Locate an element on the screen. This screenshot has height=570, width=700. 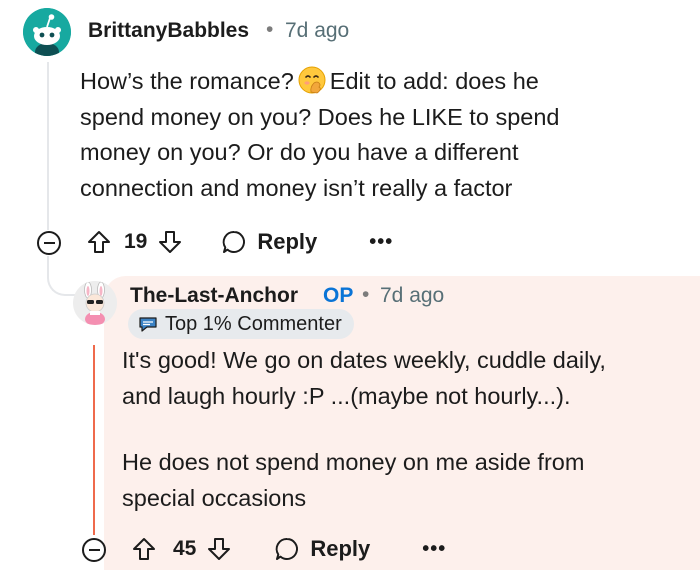
op-thread-line is located at coordinates (94, 440).